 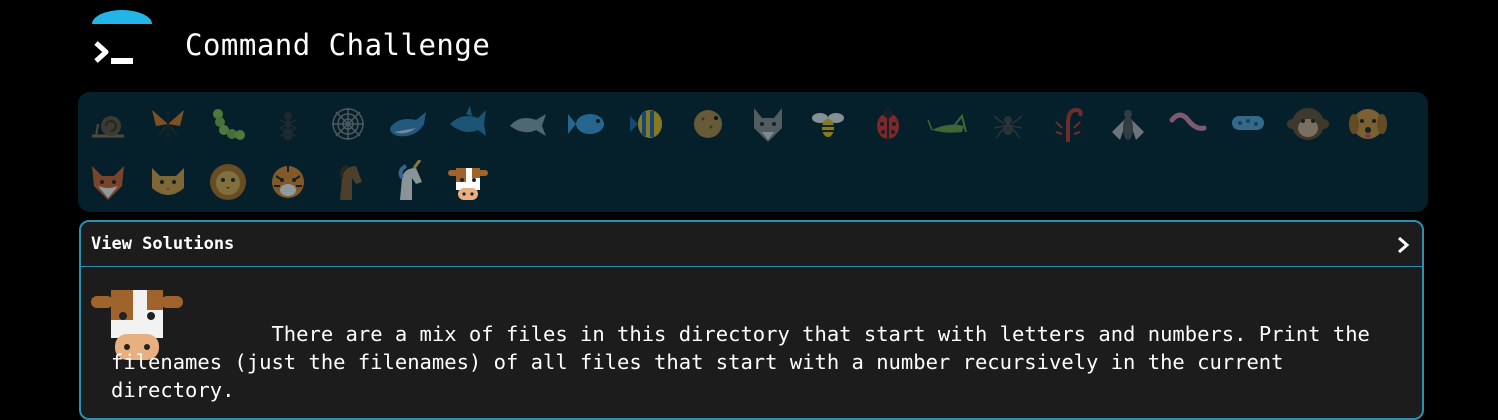 What do you see at coordinates (1188, 124) in the screenshot?
I see `worm-challenge-icon` at bounding box center [1188, 124].